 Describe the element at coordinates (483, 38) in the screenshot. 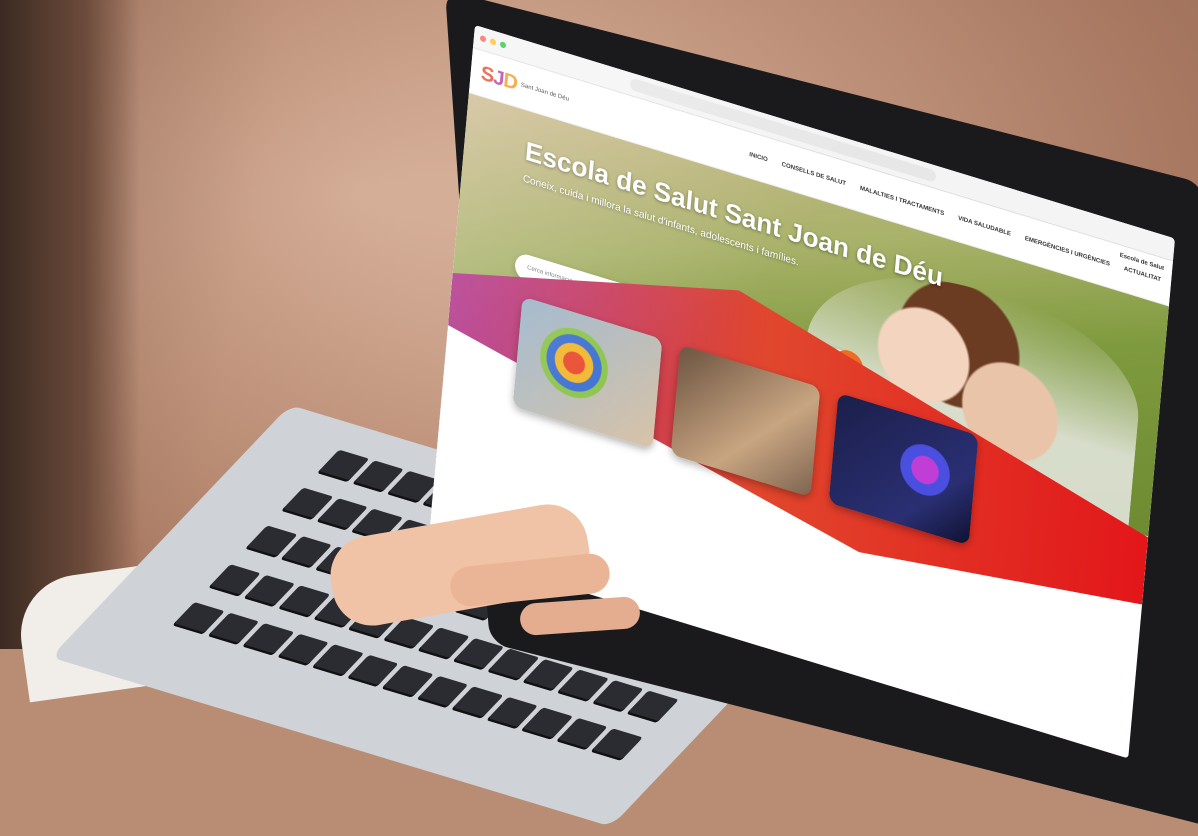

I see `close-dot-icon` at that location.